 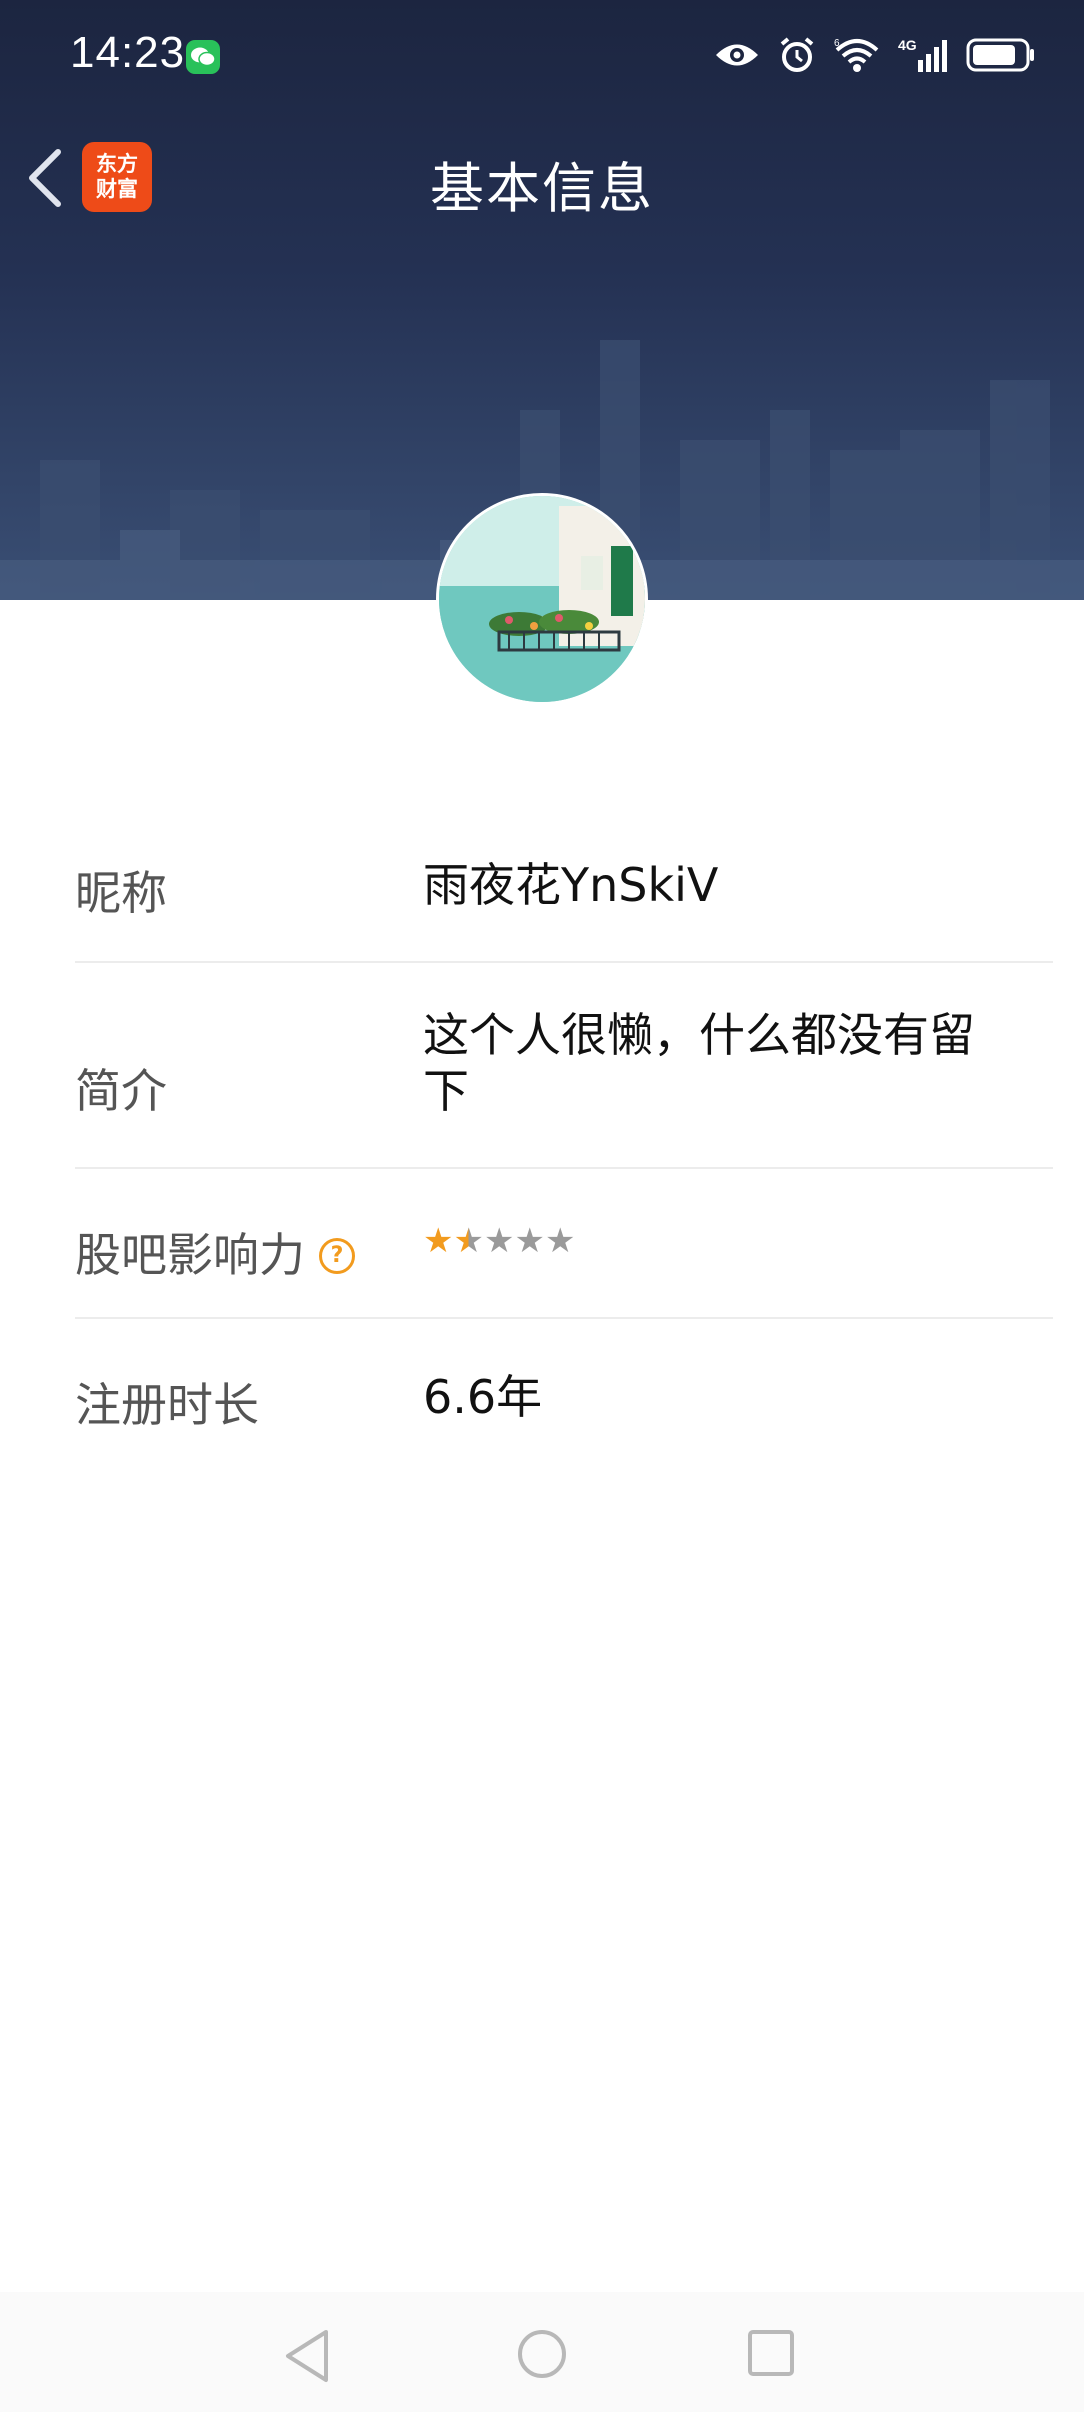 What do you see at coordinates (483, 1397) in the screenshot?
I see `registration-value: 6.6年` at bounding box center [483, 1397].